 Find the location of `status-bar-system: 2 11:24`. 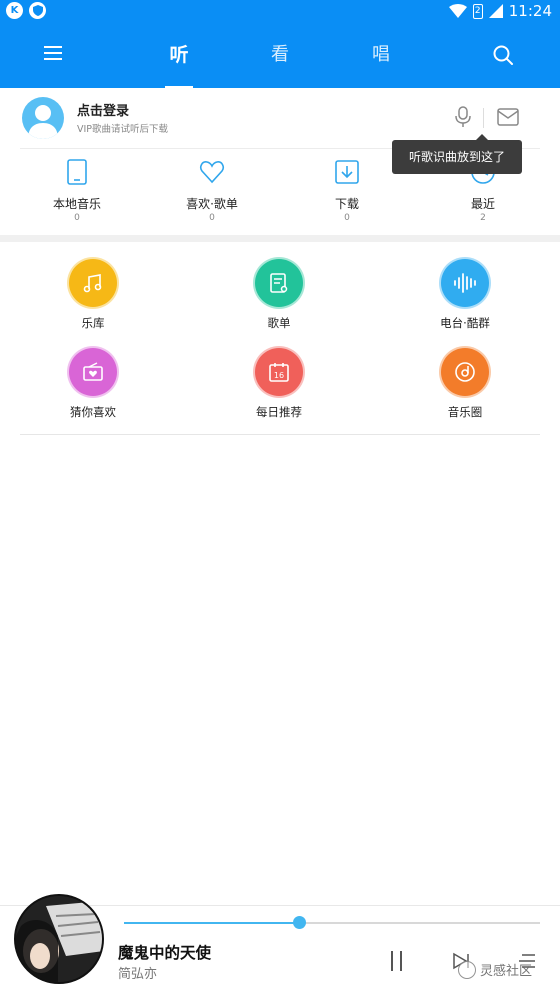

status-bar-system: 2 11:24 is located at coordinates (500, 11).